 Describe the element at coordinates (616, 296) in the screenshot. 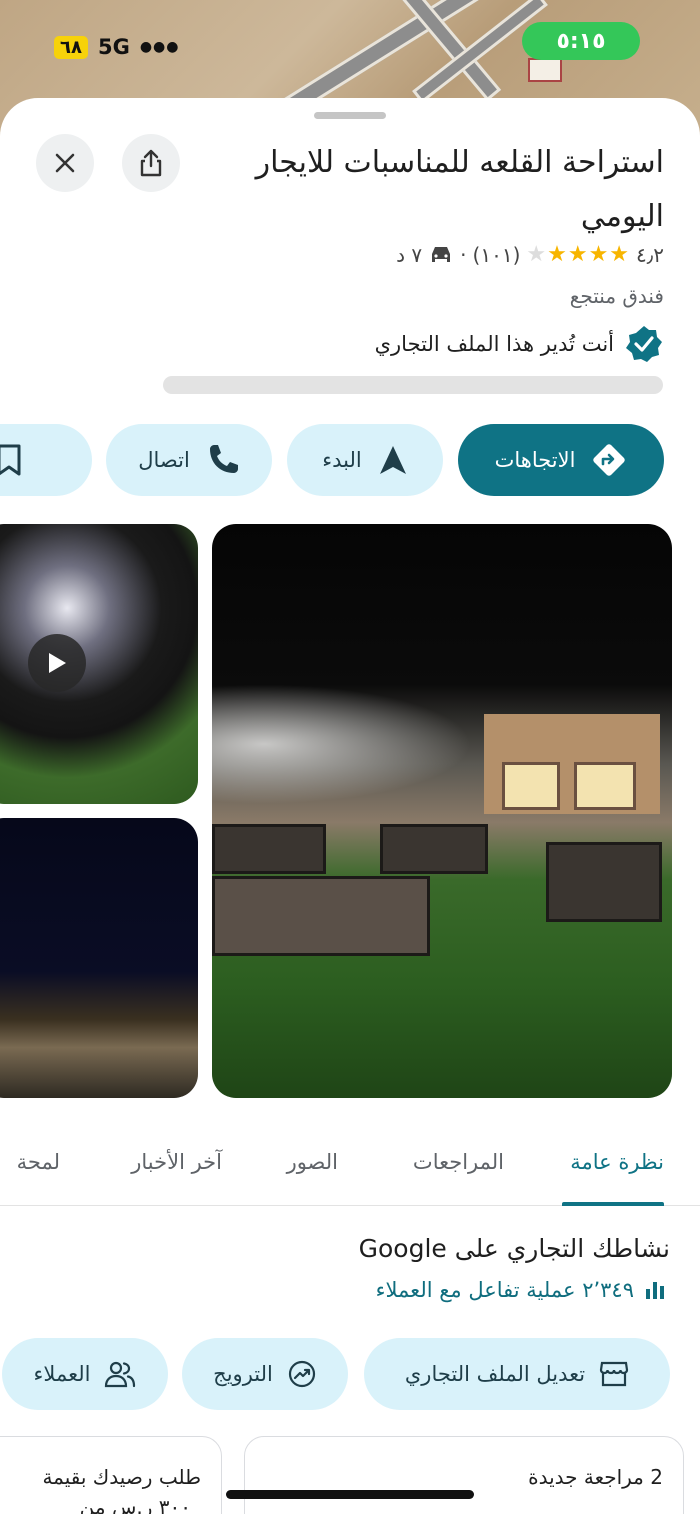

I see `place-category: فندق منتجع` at that location.